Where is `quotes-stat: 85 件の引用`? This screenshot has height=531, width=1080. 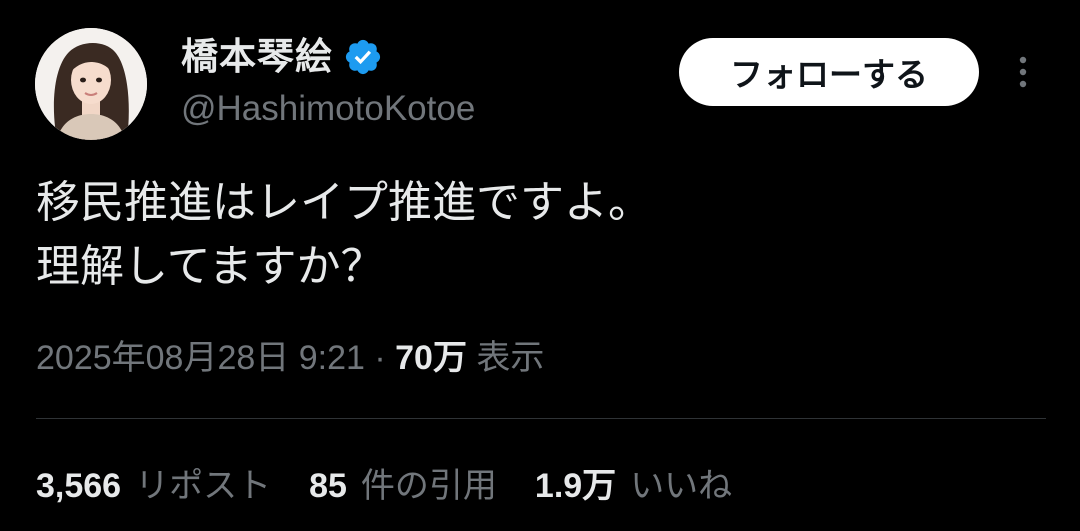
quotes-stat: 85 件の引用 is located at coordinates (403, 486).